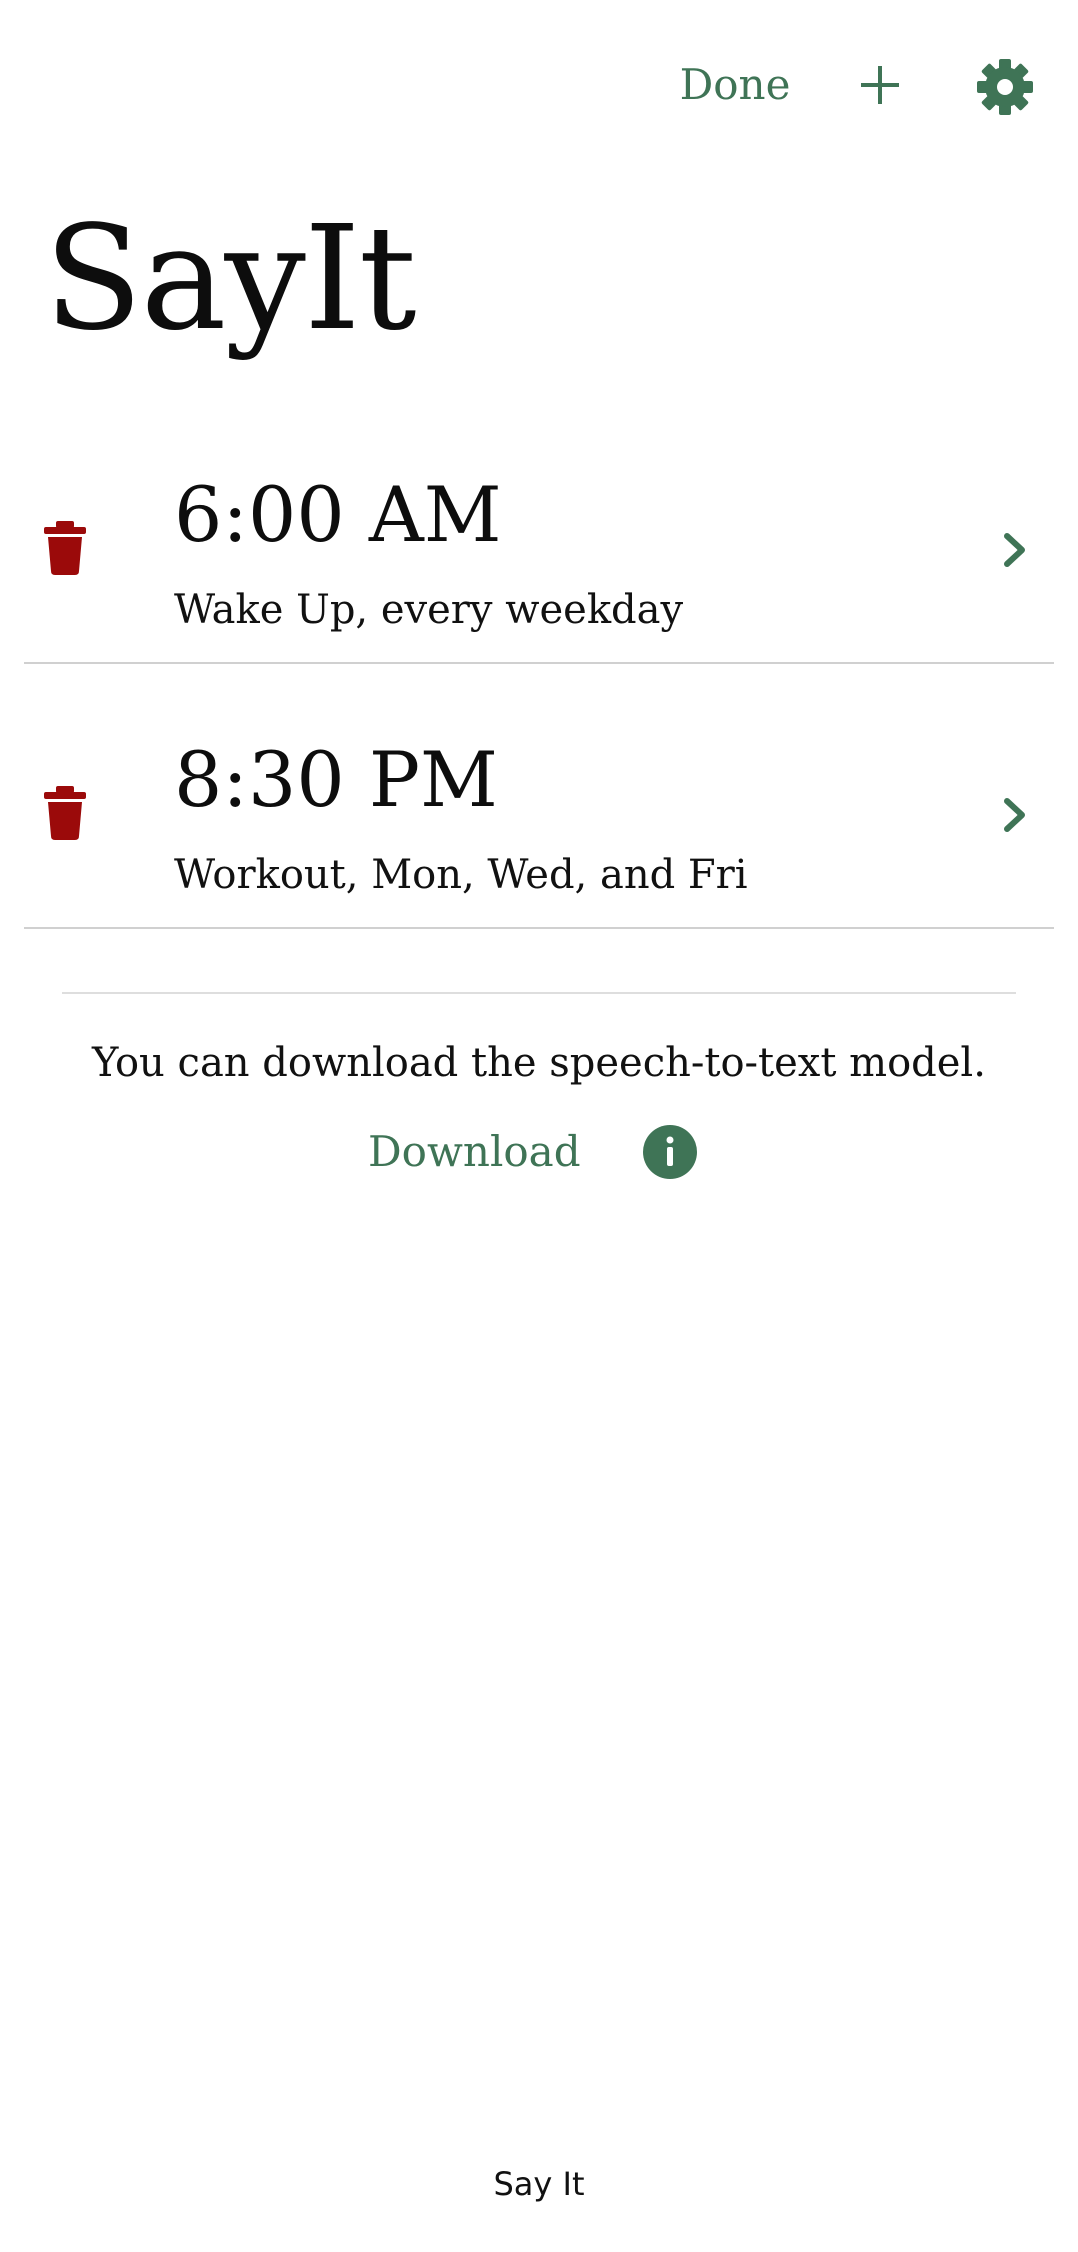 This screenshot has height=2252, width=1078. I want to click on plus-icon, so click(880, 85).